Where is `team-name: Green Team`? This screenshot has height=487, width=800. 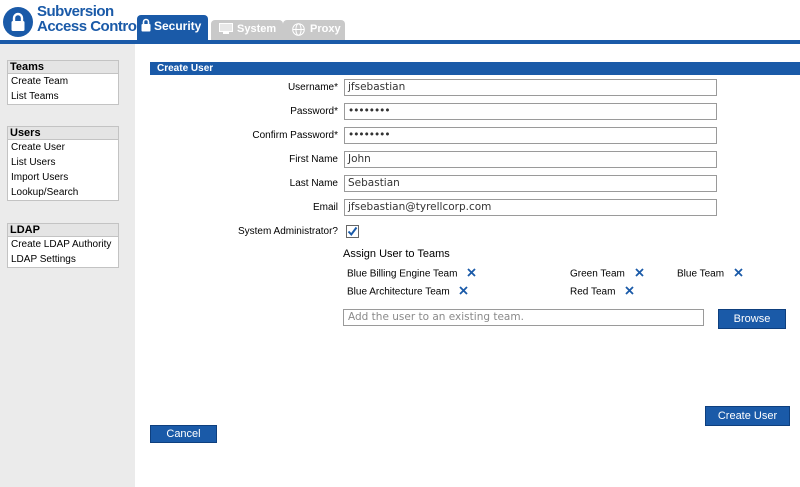
team-name: Green Team is located at coordinates (597, 274).